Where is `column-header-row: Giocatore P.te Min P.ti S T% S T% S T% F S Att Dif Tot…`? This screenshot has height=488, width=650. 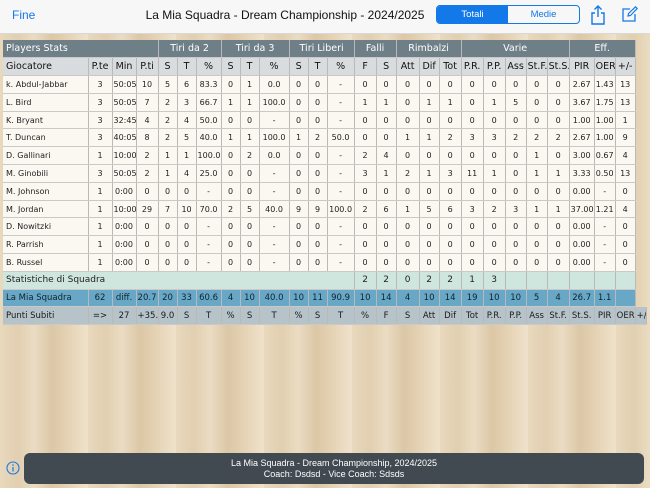
column-header-row: Giocatore P.te Min P.ti S T% S T% S T% F S Att Dif Tot… is located at coordinates (325, 67).